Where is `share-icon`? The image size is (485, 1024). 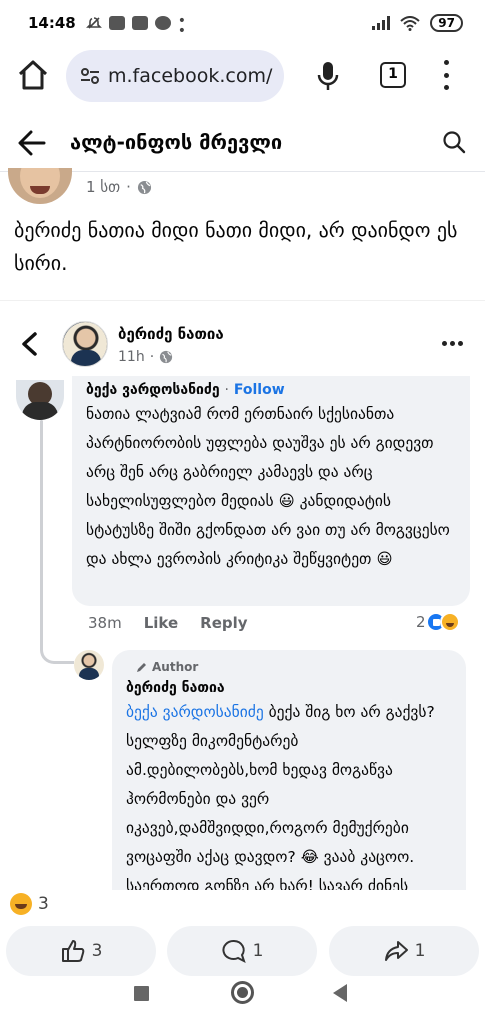 share-icon is located at coordinates (396, 951).